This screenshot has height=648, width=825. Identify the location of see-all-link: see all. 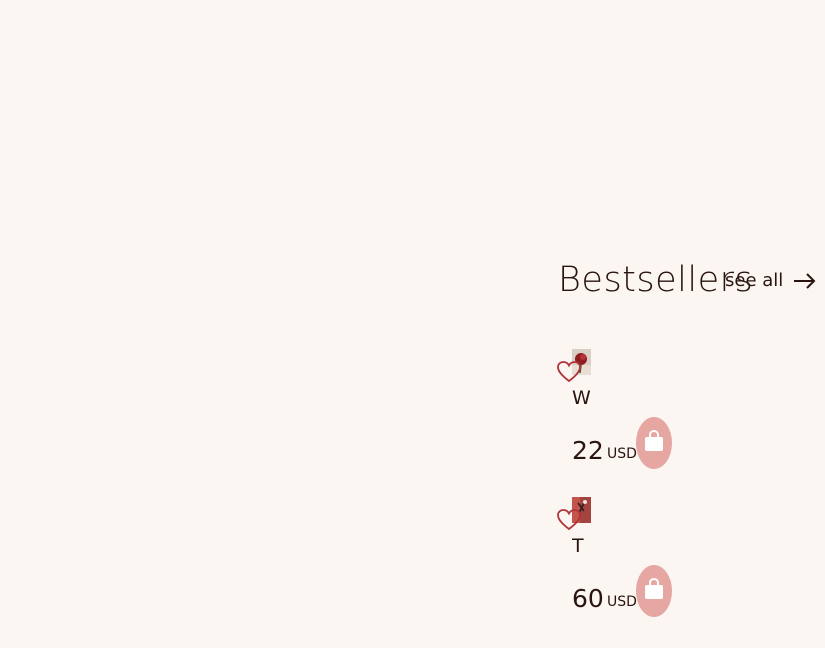
(771, 280).